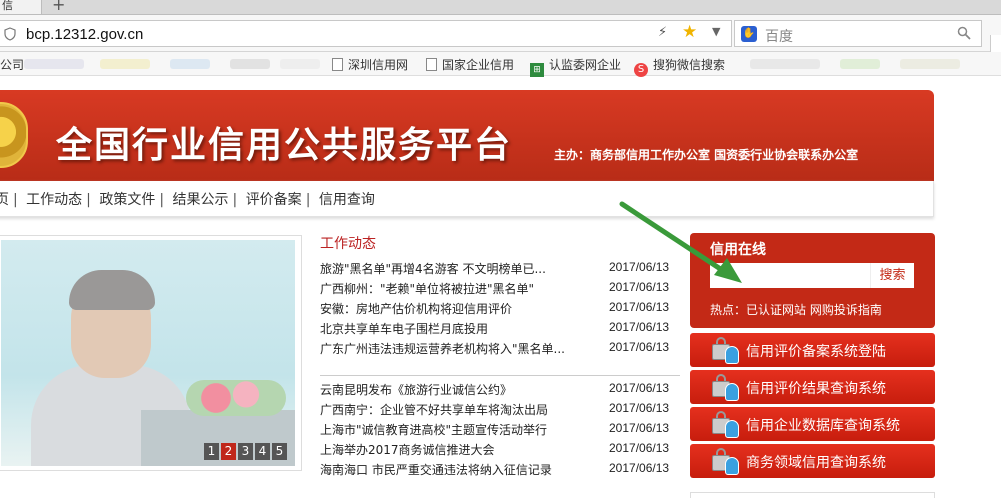  Describe the element at coordinates (54, 200) in the screenshot. I see `nav-item-work-news: 工作动态` at that location.